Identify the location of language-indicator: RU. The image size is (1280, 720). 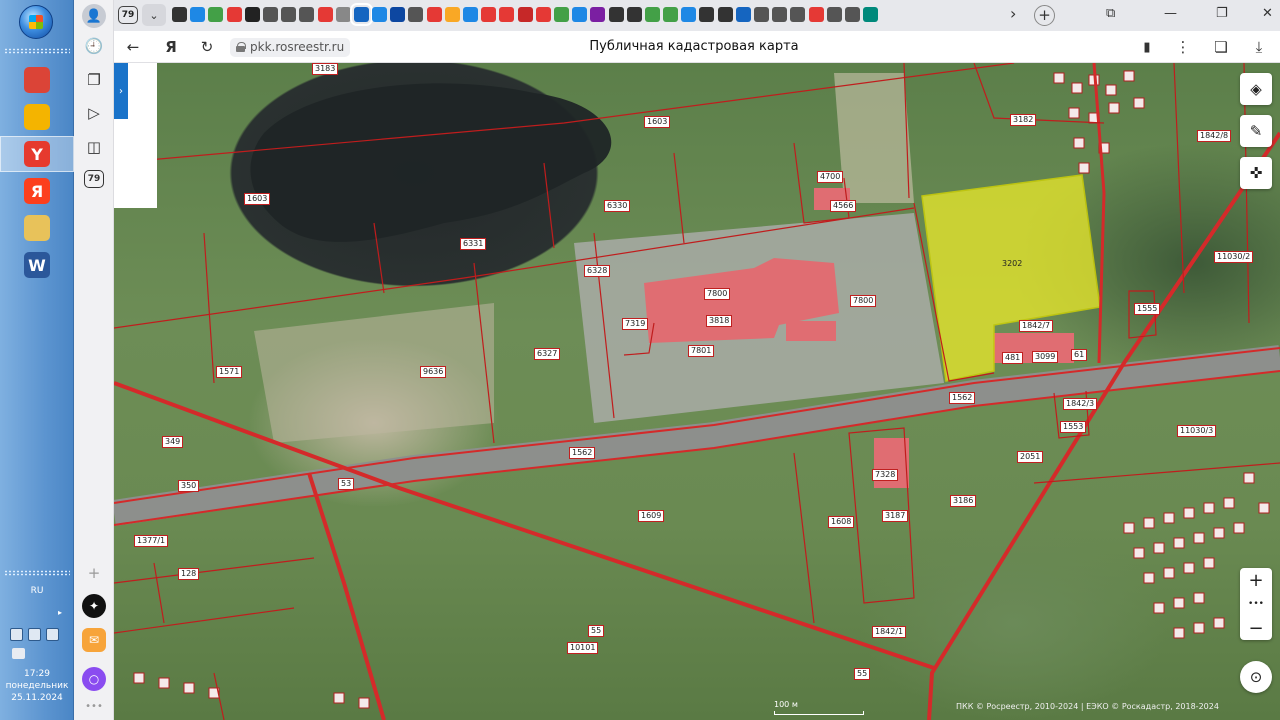
(37, 591).